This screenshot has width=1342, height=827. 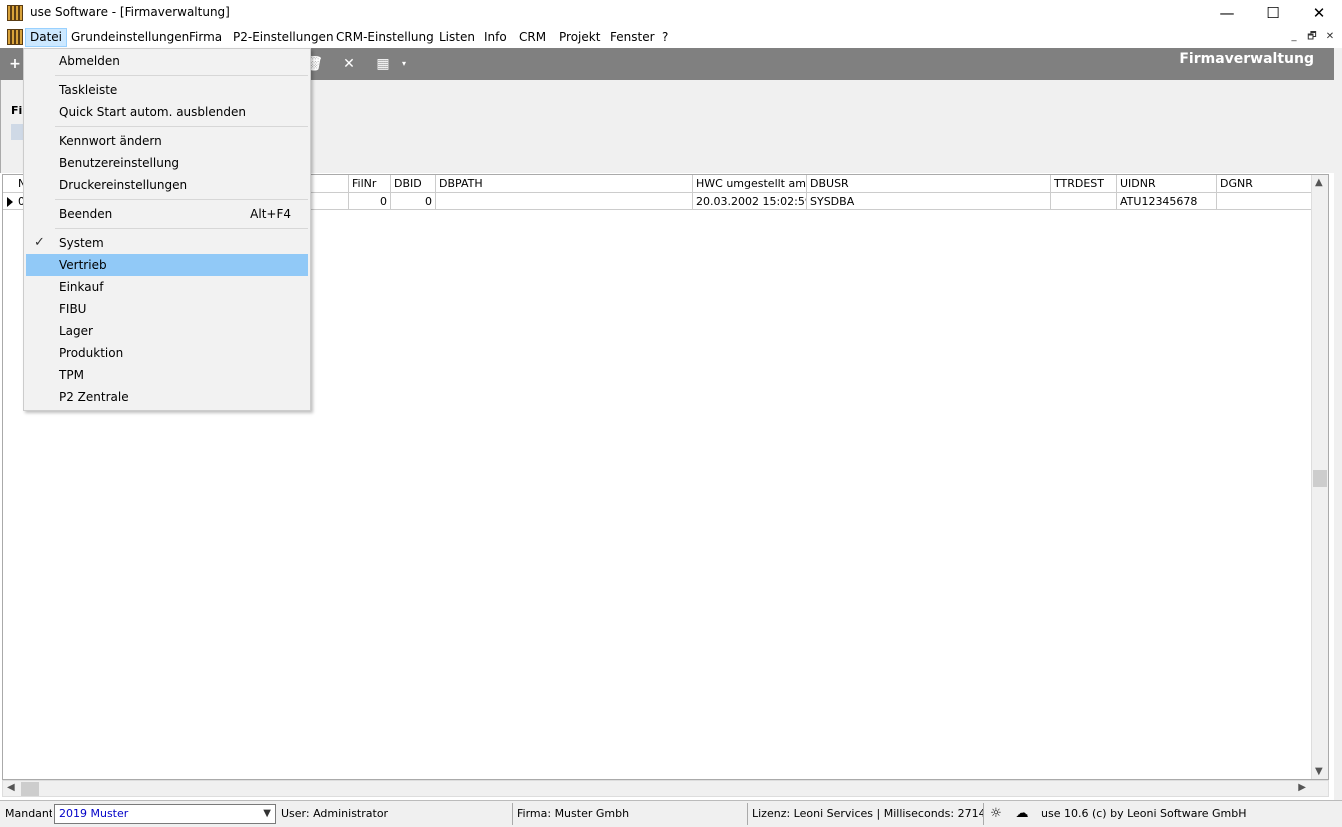 What do you see at coordinates (929, 184) in the screenshot?
I see `column-header-dbusr: DBUSR` at bounding box center [929, 184].